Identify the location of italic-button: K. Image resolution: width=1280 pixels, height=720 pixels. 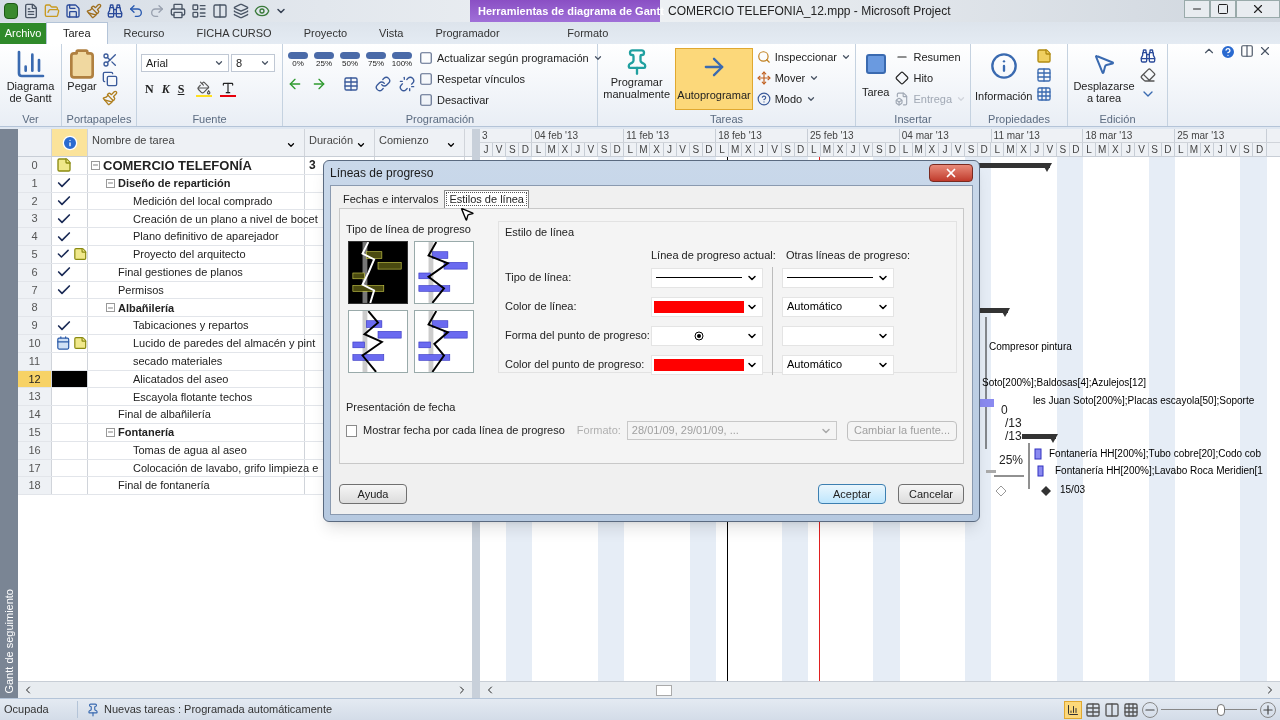
(165, 89).